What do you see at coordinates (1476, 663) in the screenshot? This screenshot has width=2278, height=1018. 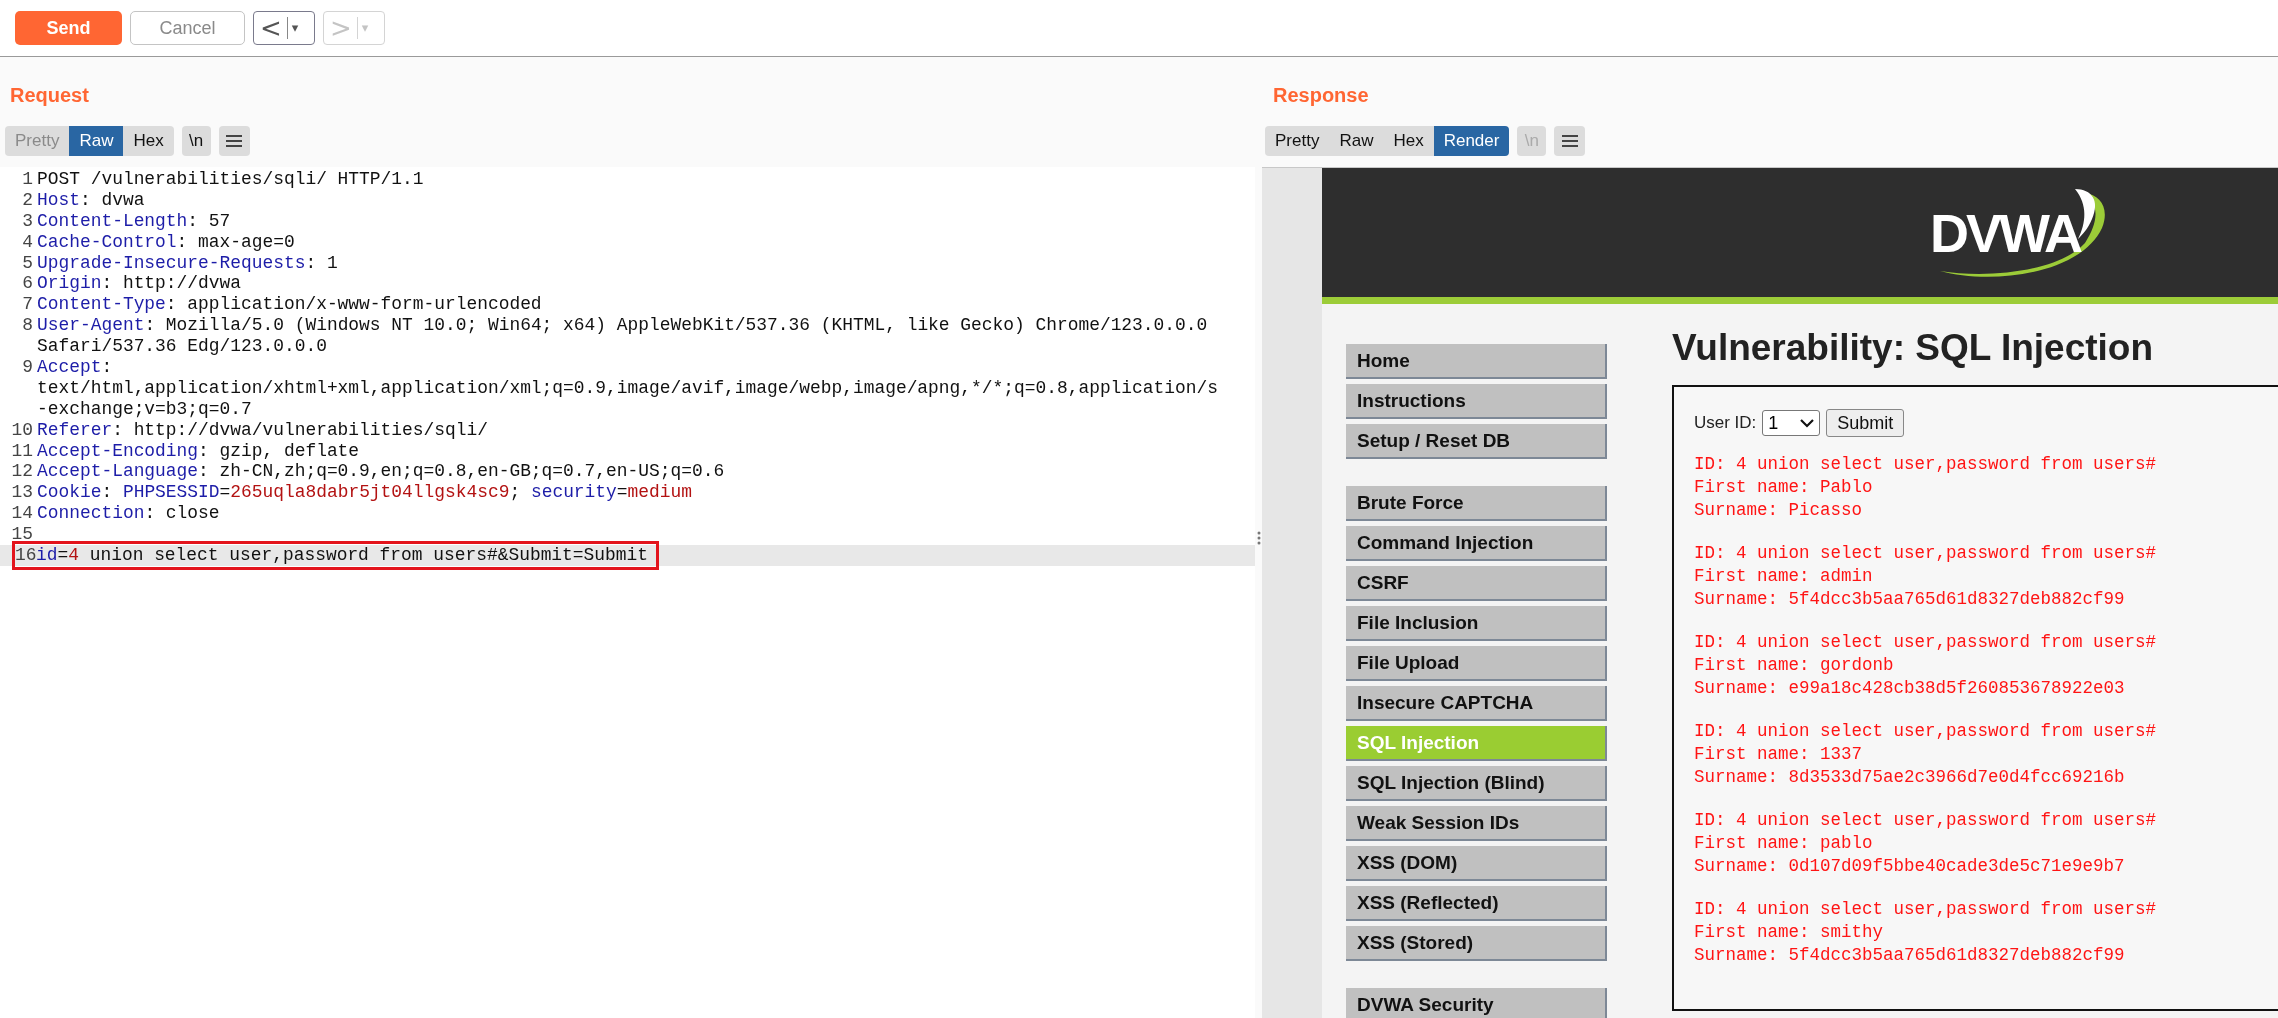 I see `nav-menu-item: File Upload` at bounding box center [1476, 663].